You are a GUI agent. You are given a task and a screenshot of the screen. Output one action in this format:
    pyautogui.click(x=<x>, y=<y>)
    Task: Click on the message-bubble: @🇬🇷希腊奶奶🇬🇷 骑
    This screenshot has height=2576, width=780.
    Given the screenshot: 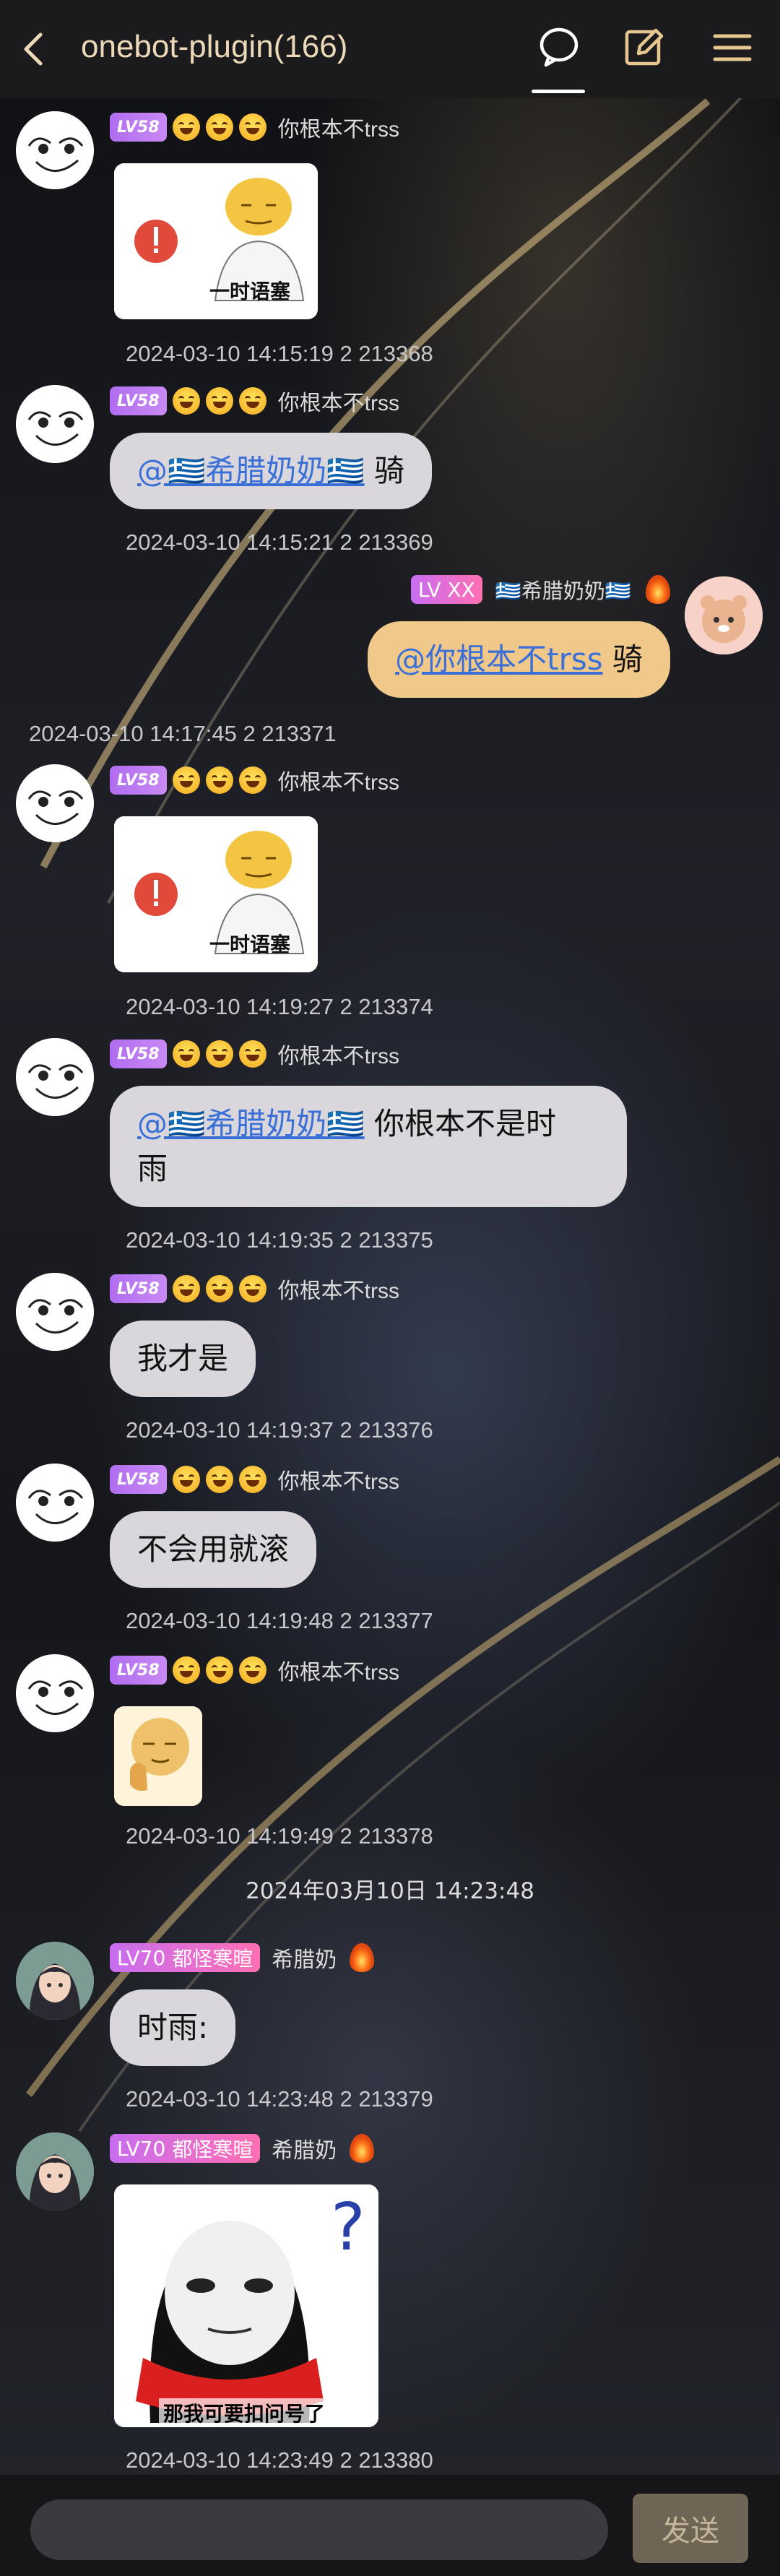 What is the action you would take?
    pyautogui.click(x=271, y=471)
    